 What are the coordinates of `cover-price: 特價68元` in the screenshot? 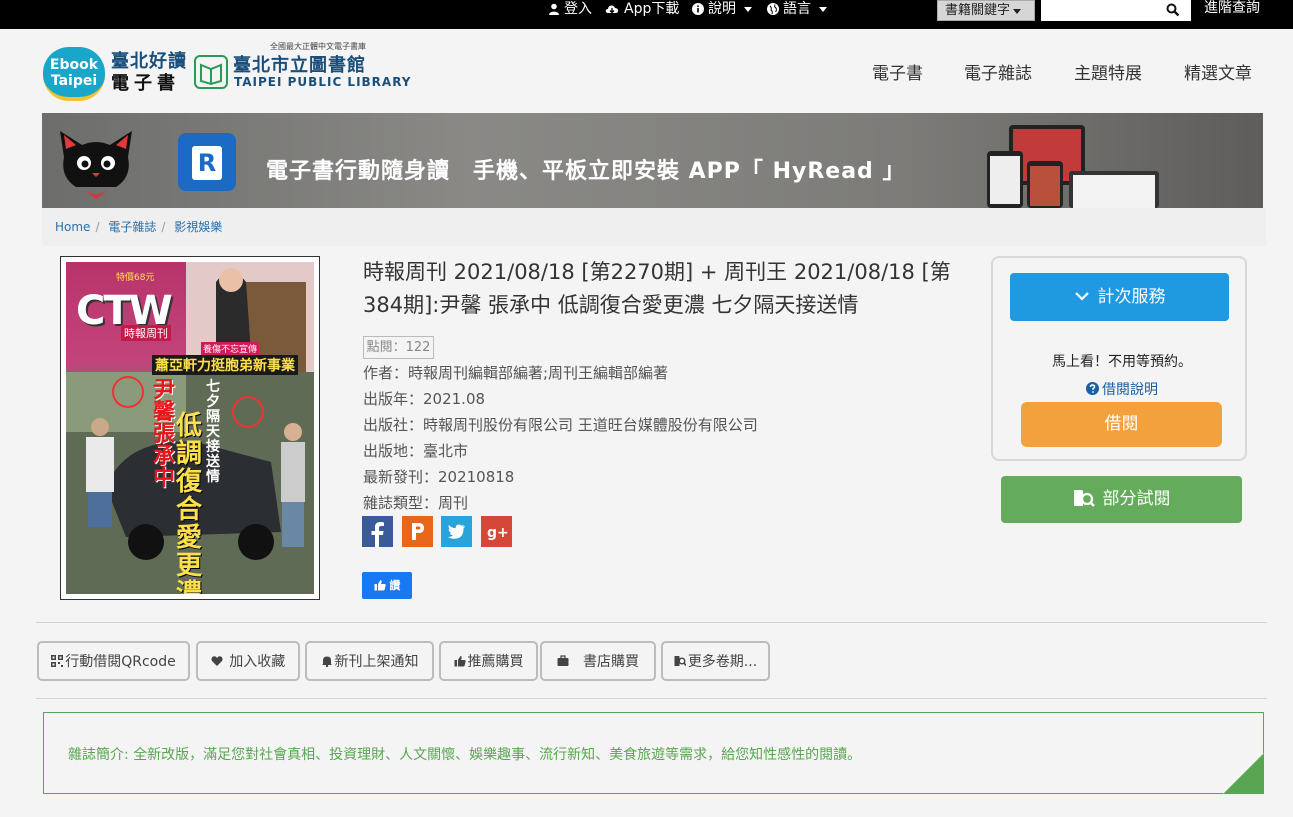 It's located at (135, 278).